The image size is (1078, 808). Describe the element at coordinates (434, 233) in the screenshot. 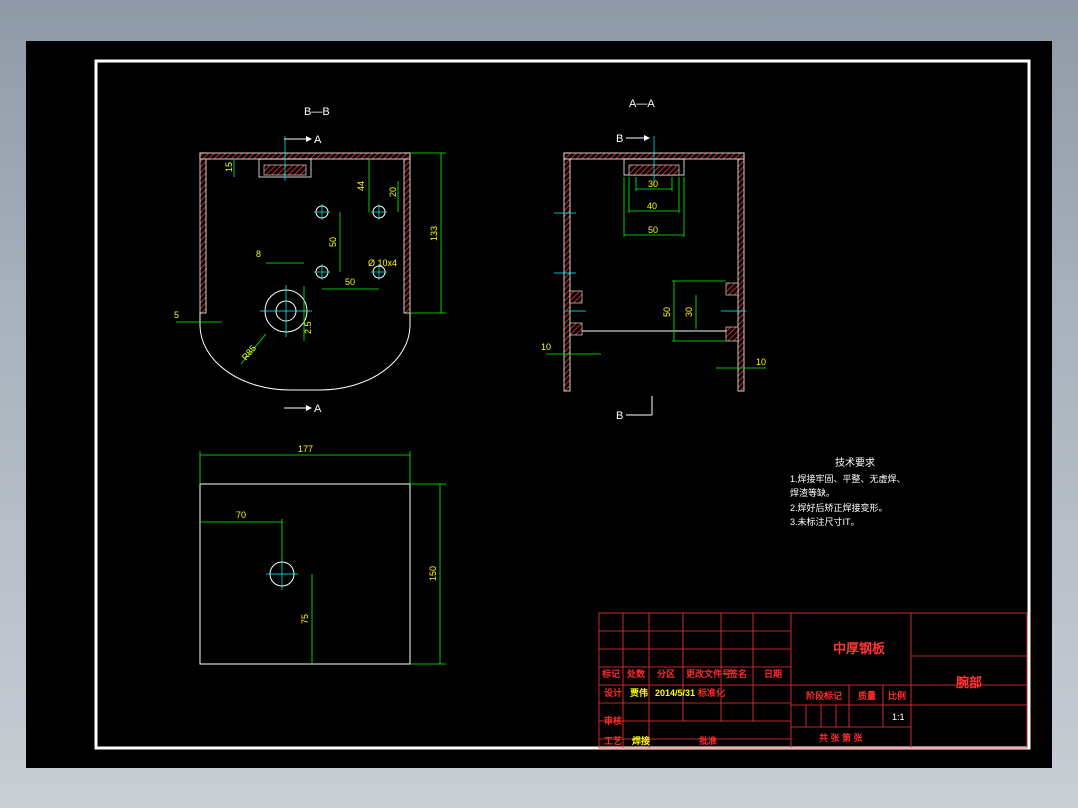

I see `dim-bb-133: 133` at that location.